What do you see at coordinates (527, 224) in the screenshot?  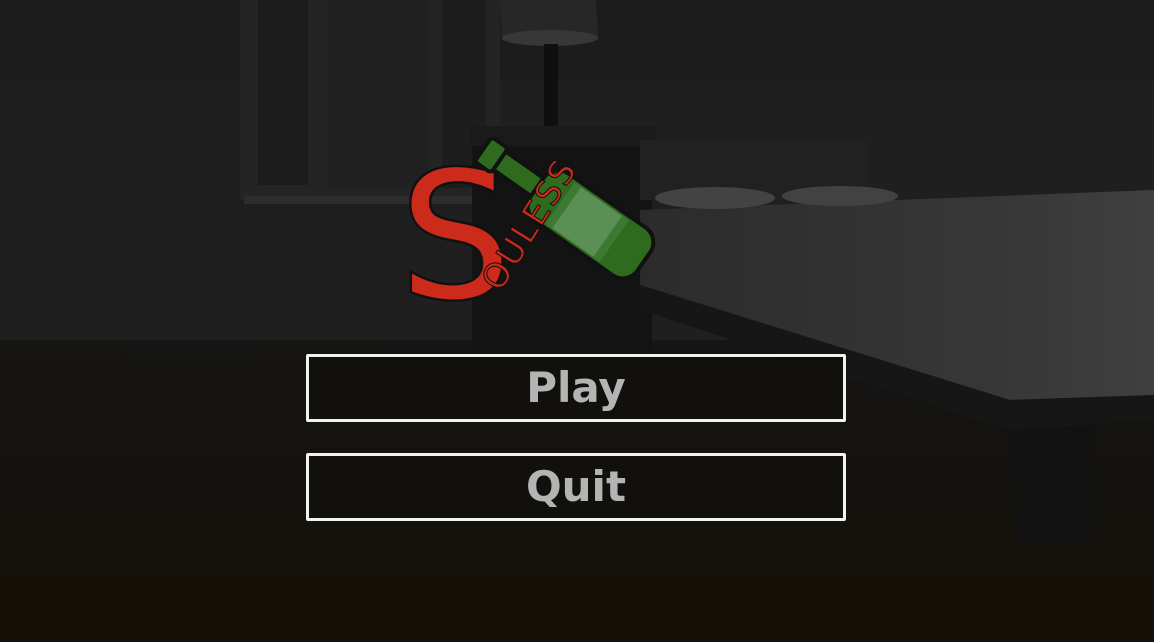 I see `soulless-logo: S OULESS` at bounding box center [527, 224].